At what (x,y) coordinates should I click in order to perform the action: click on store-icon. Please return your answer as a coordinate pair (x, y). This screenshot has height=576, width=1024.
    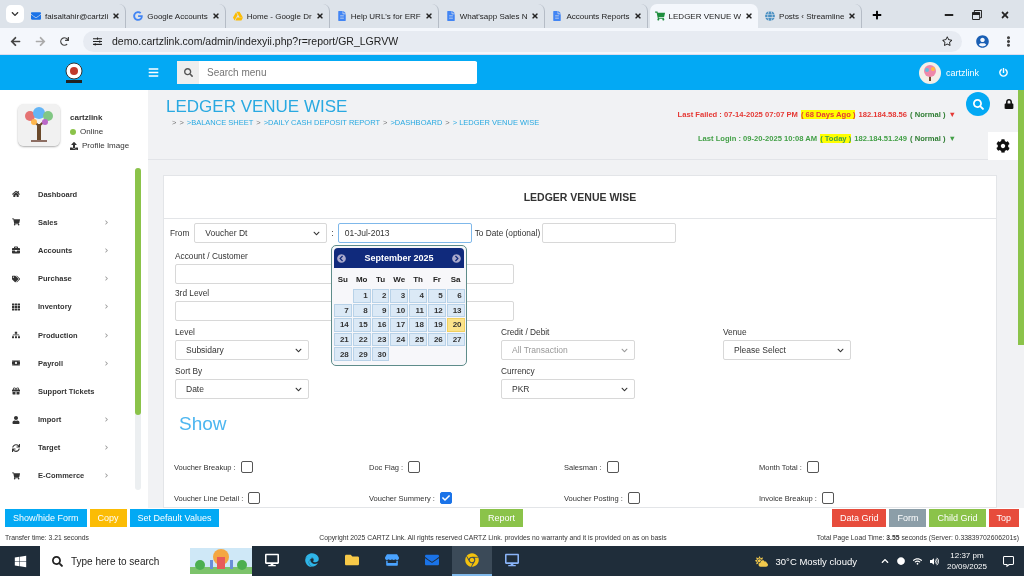
    Looking at the image, I should click on (392, 560).